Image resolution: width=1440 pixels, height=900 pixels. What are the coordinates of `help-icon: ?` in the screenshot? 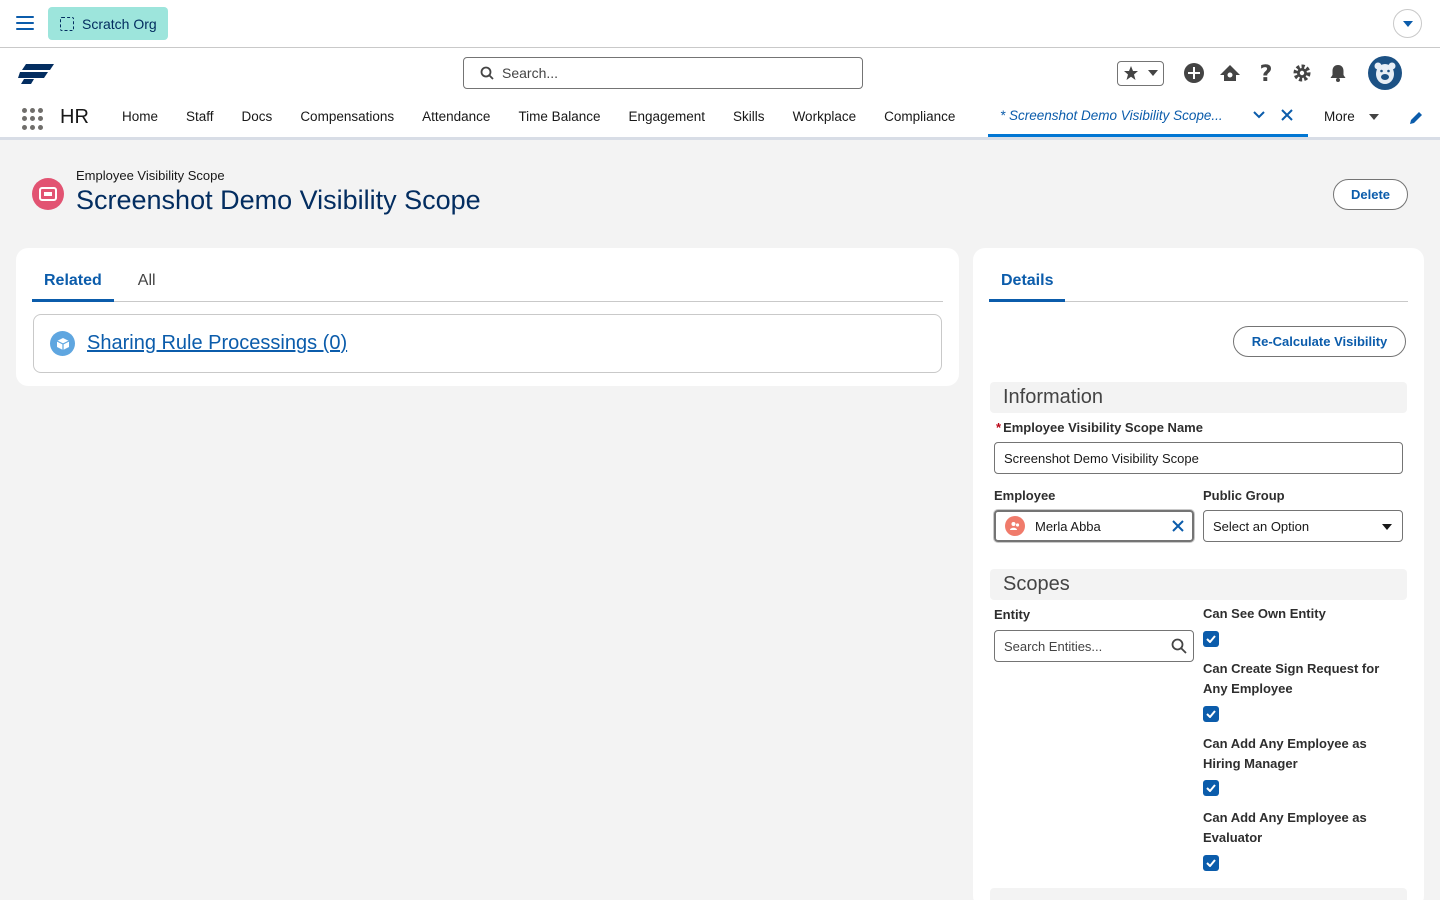 It's located at (1266, 73).